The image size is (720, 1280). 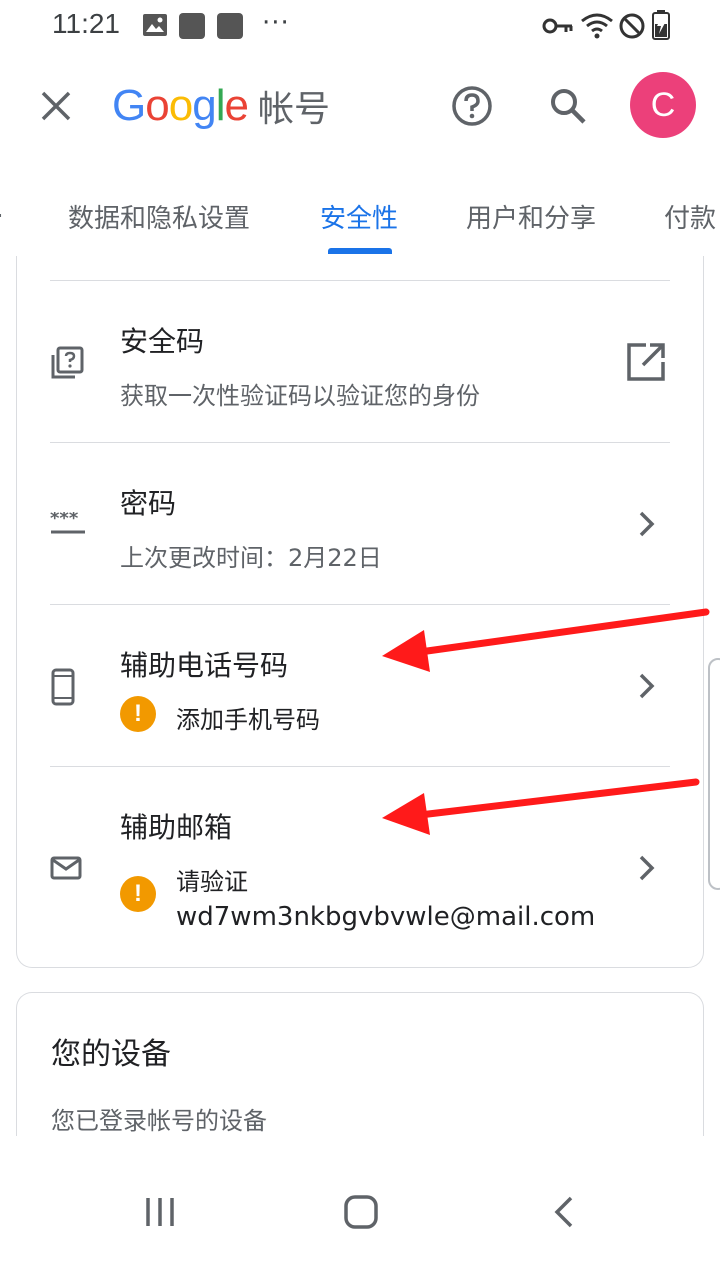 What do you see at coordinates (360, 524) in the screenshot?
I see `list-item-password: *** 密码 上次更改时间：2月22日` at bounding box center [360, 524].